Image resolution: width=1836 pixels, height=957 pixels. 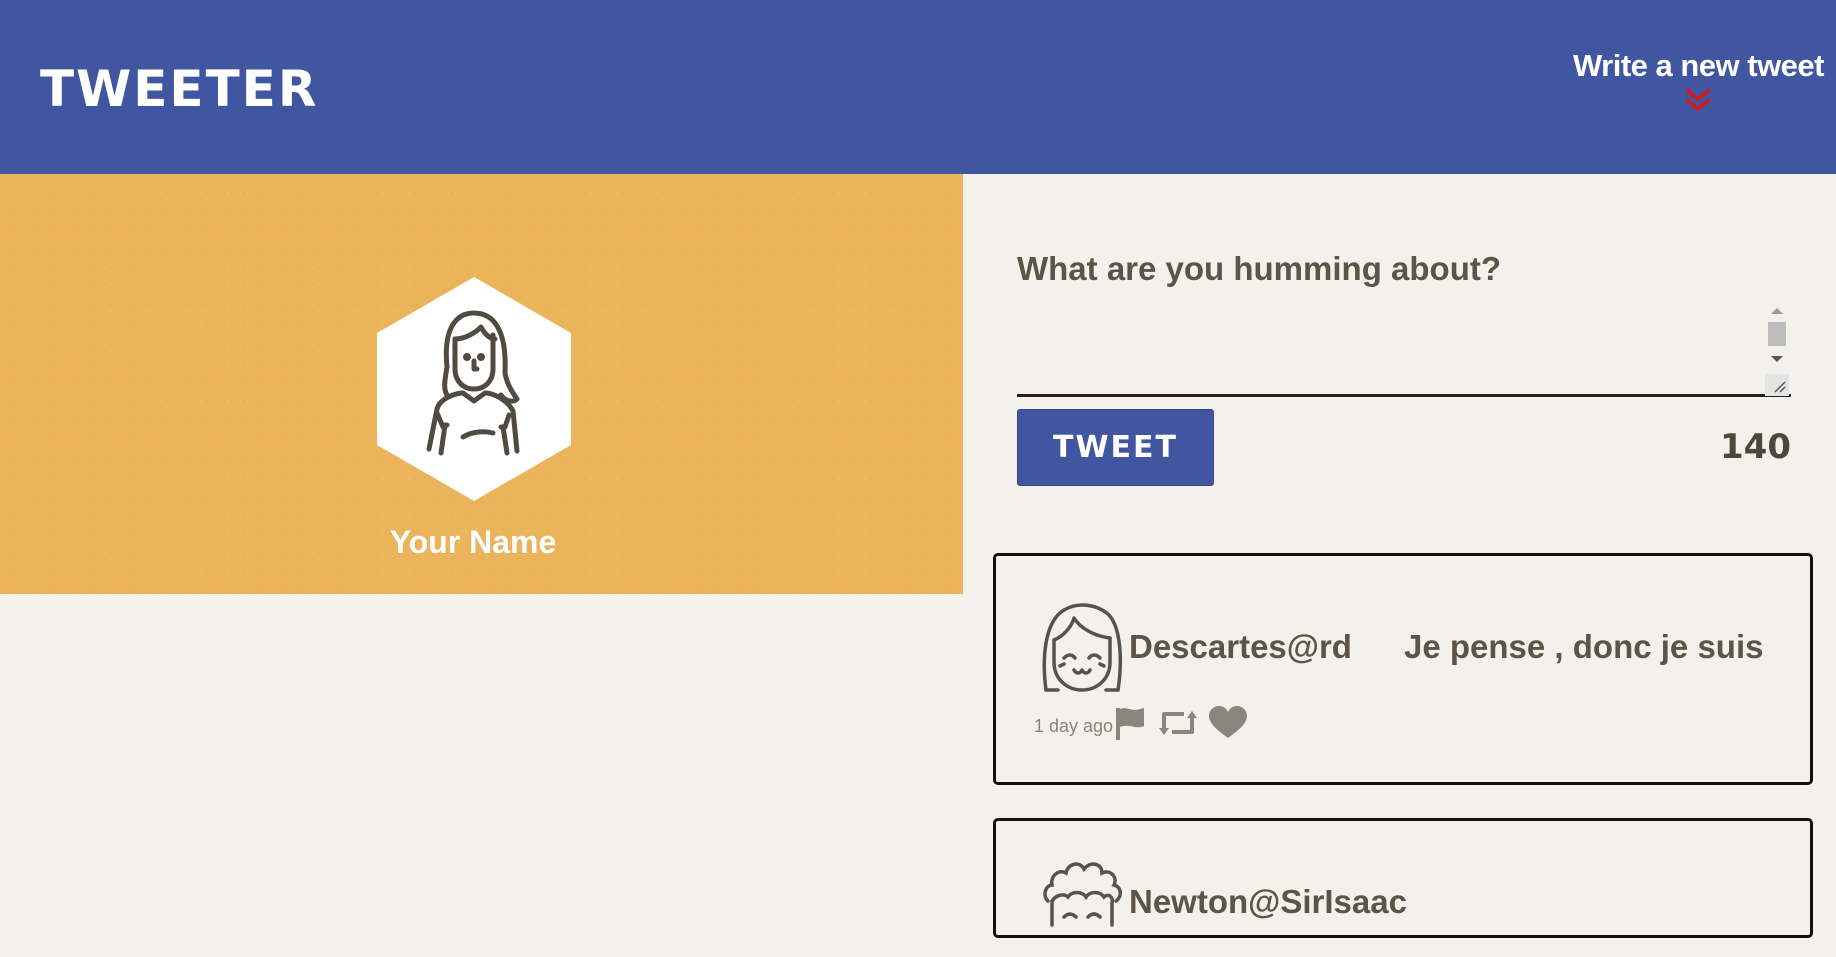 I want to click on tweet-timestamp: 1 day ago, so click(x=1074, y=726).